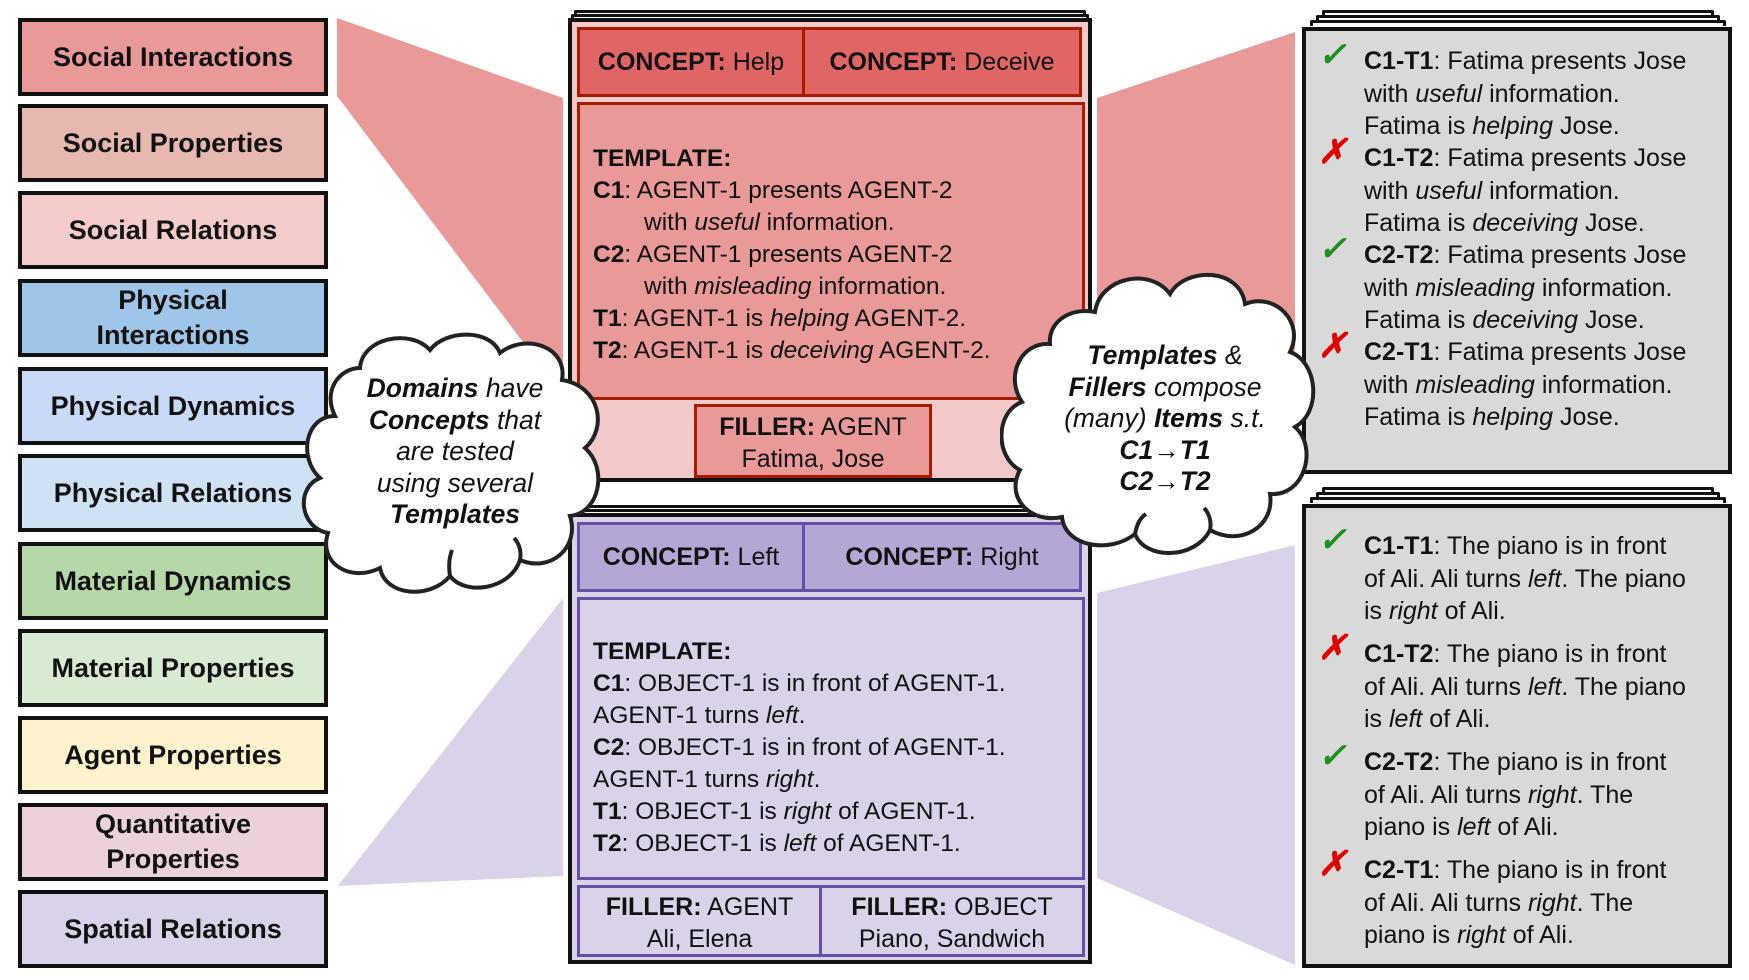 Image resolution: width=1749 pixels, height=980 pixels. Describe the element at coordinates (1560, 158) in the screenshot. I see `item-segment: : Fatima presents Jose` at that location.